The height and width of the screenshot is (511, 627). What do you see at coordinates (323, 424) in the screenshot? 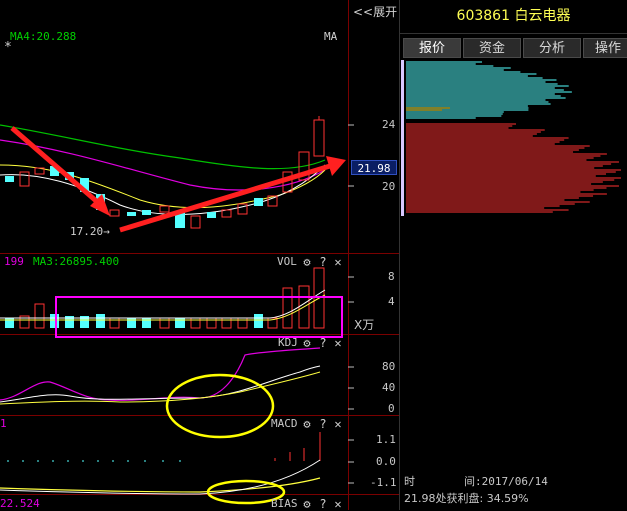
I see `macd-help-icon: ?` at bounding box center [323, 424].